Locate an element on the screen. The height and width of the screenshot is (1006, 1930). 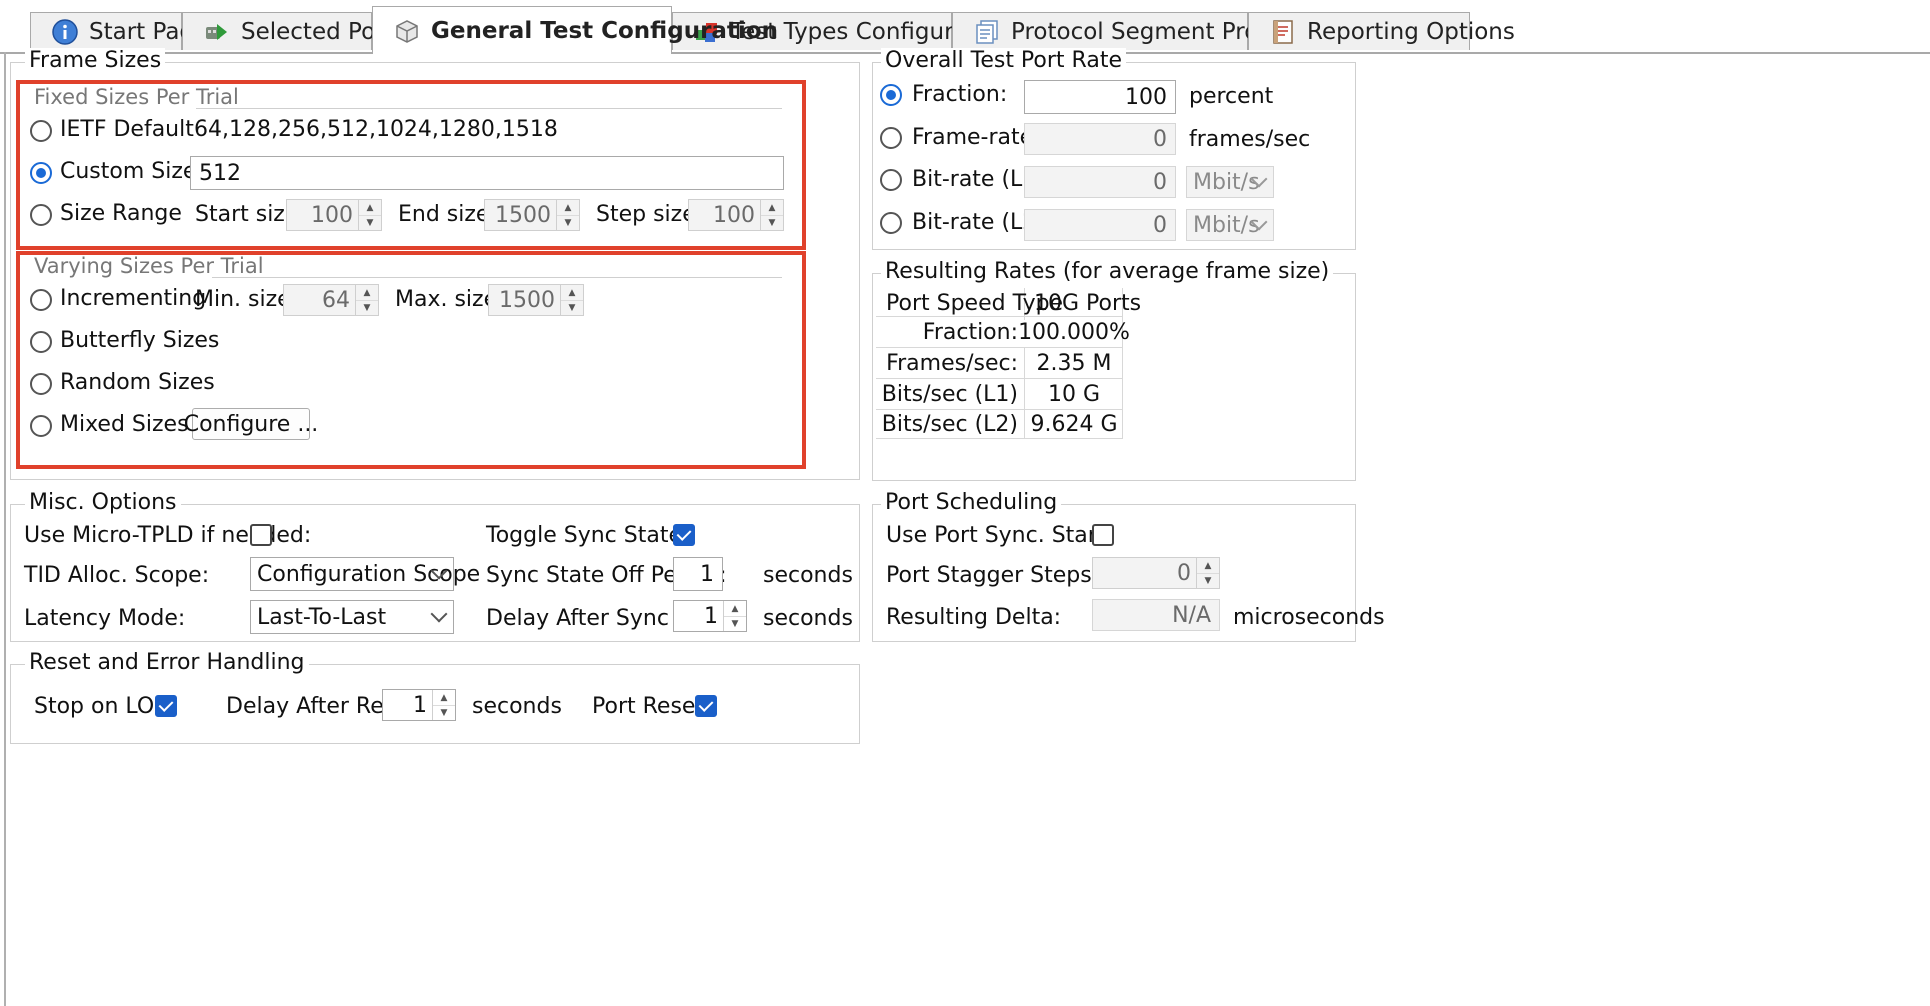
custom-sizes-value: 512 is located at coordinates (220, 173).